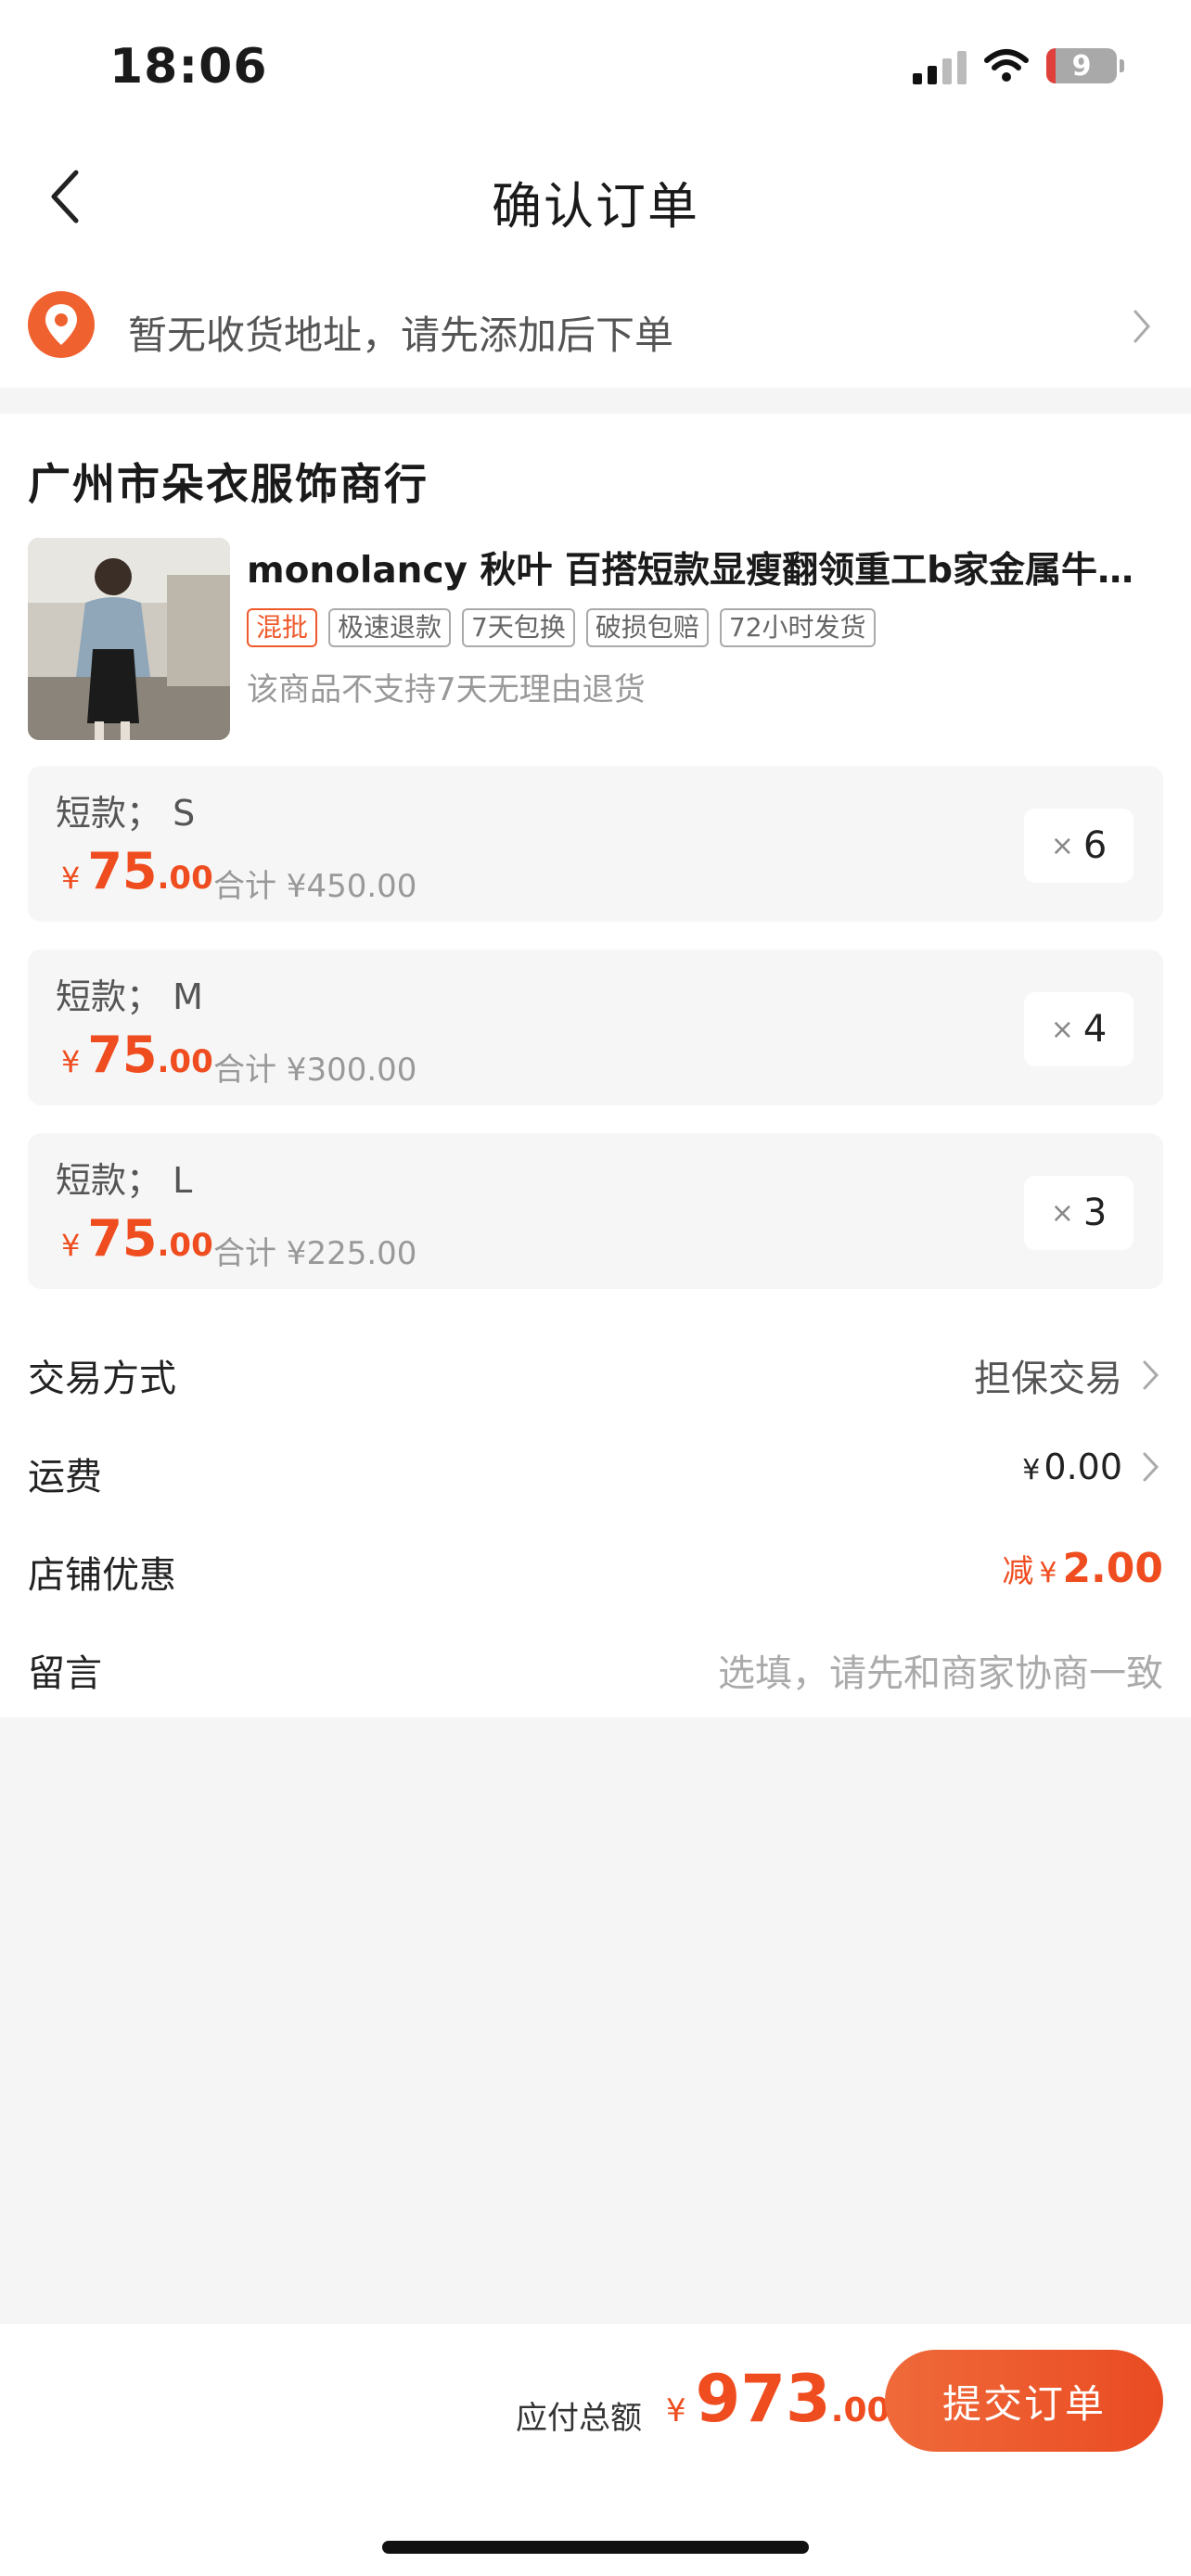 The width and height of the screenshot is (1191, 2576). I want to click on trade-method-row: 交易方式 担保交易, so click(595, 1376).